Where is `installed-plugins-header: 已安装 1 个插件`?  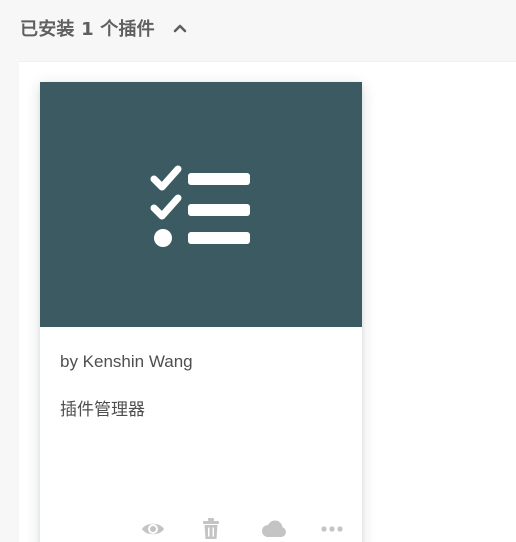 installed-plugins-header: 已安装 1 个插件 is located at coordinates (104, 28).